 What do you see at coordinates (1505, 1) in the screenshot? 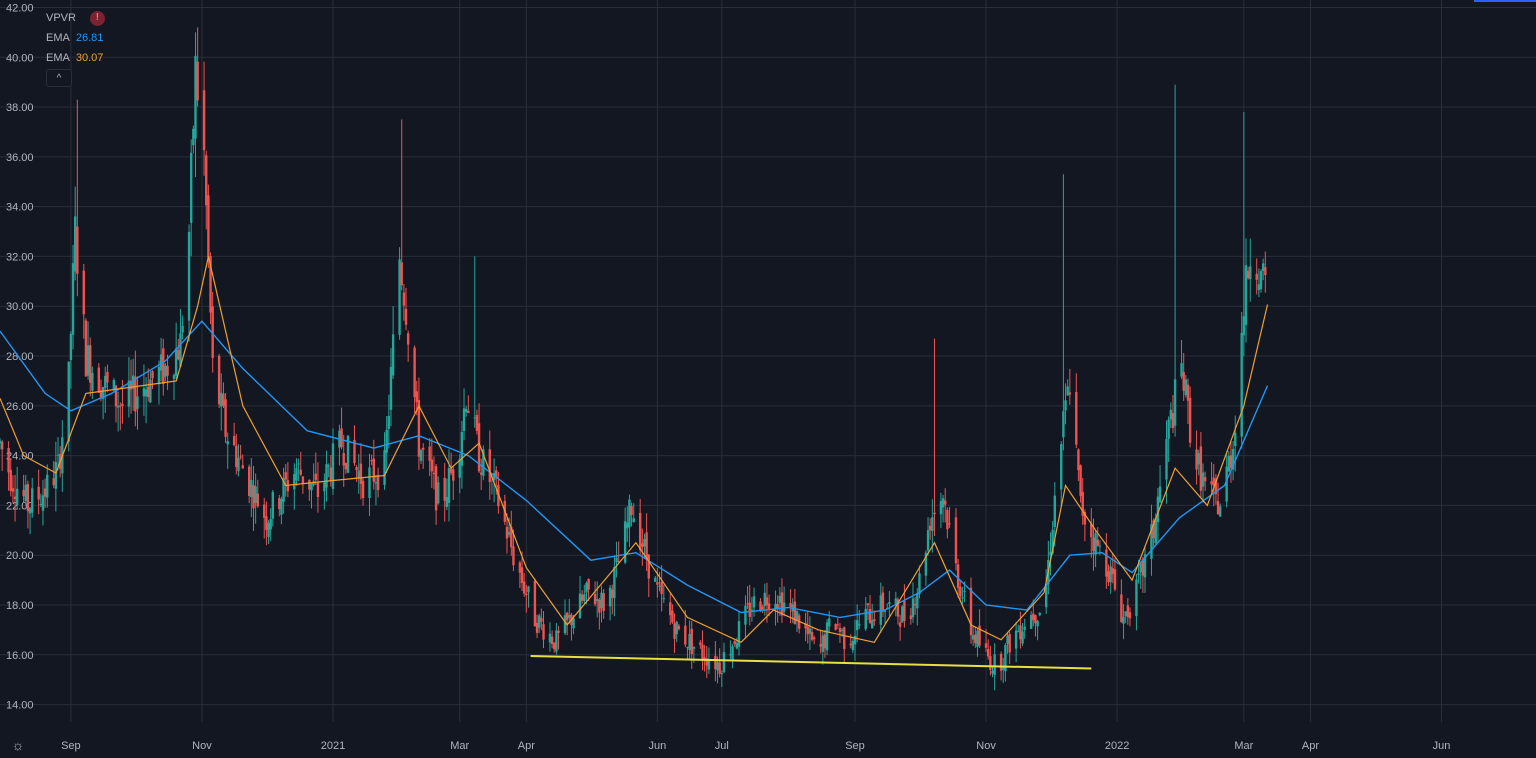
I see `top-accent-bar` at bounding box center [1505, 1].